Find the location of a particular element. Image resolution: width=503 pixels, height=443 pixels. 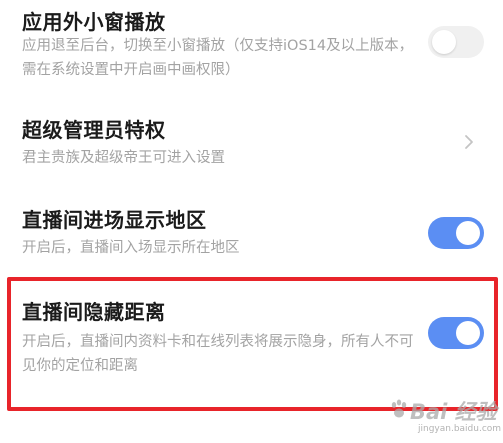

hide-distance-toggle is located at coordinates (456, 333).